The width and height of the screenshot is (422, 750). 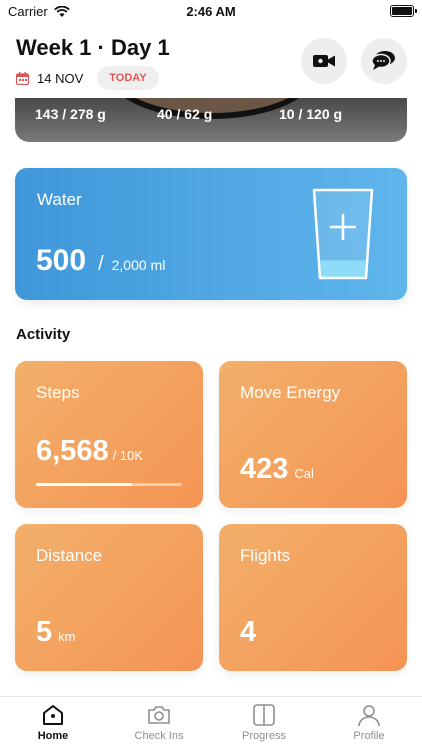 What do you see at coordinates (185, 114) in the screenshot?
I see `protein-value: 40 / 62 g` at bounding box center [185, 114].